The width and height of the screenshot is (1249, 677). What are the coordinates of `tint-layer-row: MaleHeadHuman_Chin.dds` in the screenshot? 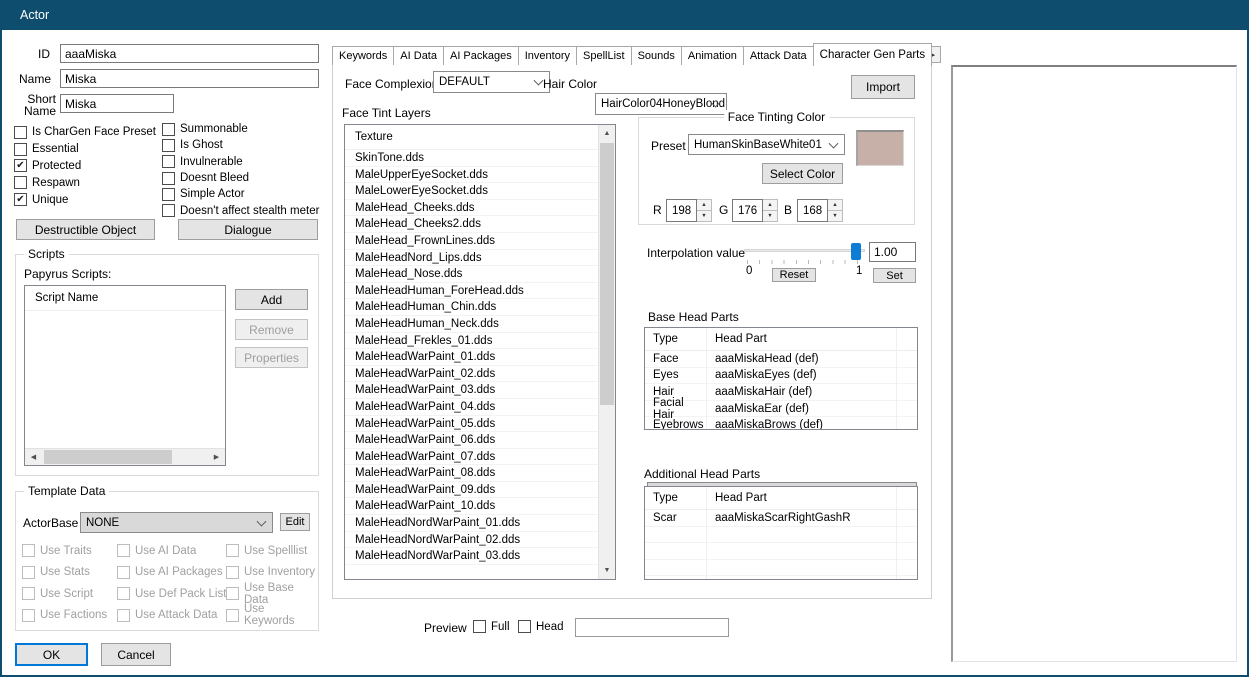 It's located at (471, 307).